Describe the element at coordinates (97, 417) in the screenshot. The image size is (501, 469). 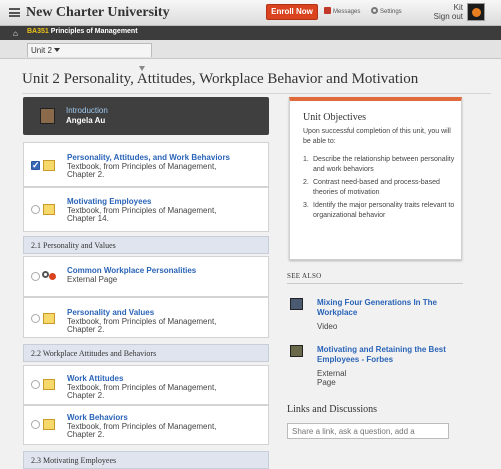
I see `item-title: Work Behaviors` at that location.